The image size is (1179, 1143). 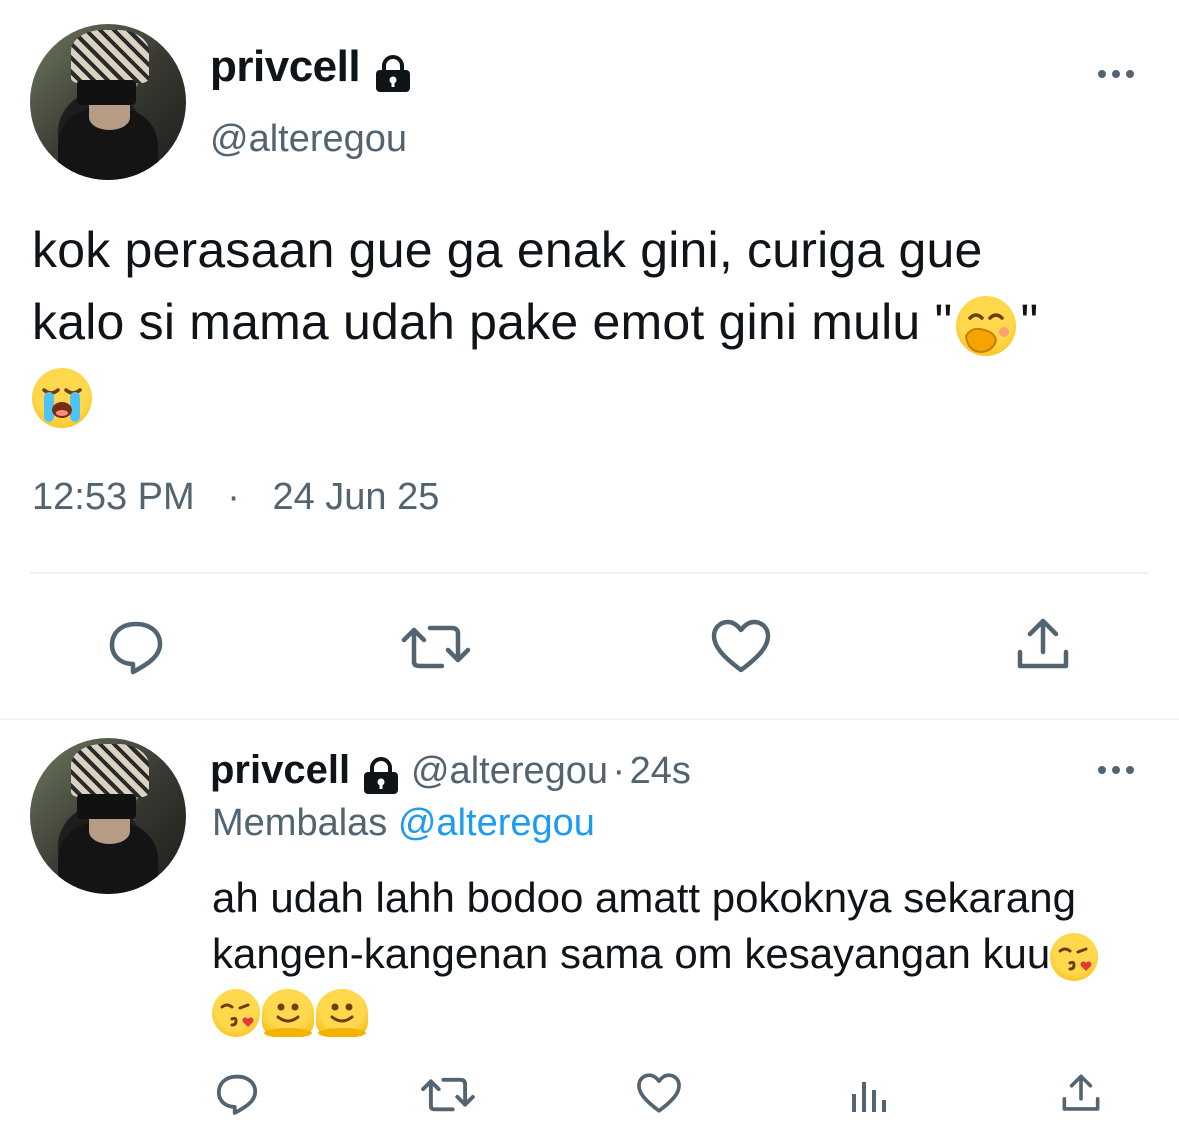 I want to click on section-divider, so click(x=589, y=719).